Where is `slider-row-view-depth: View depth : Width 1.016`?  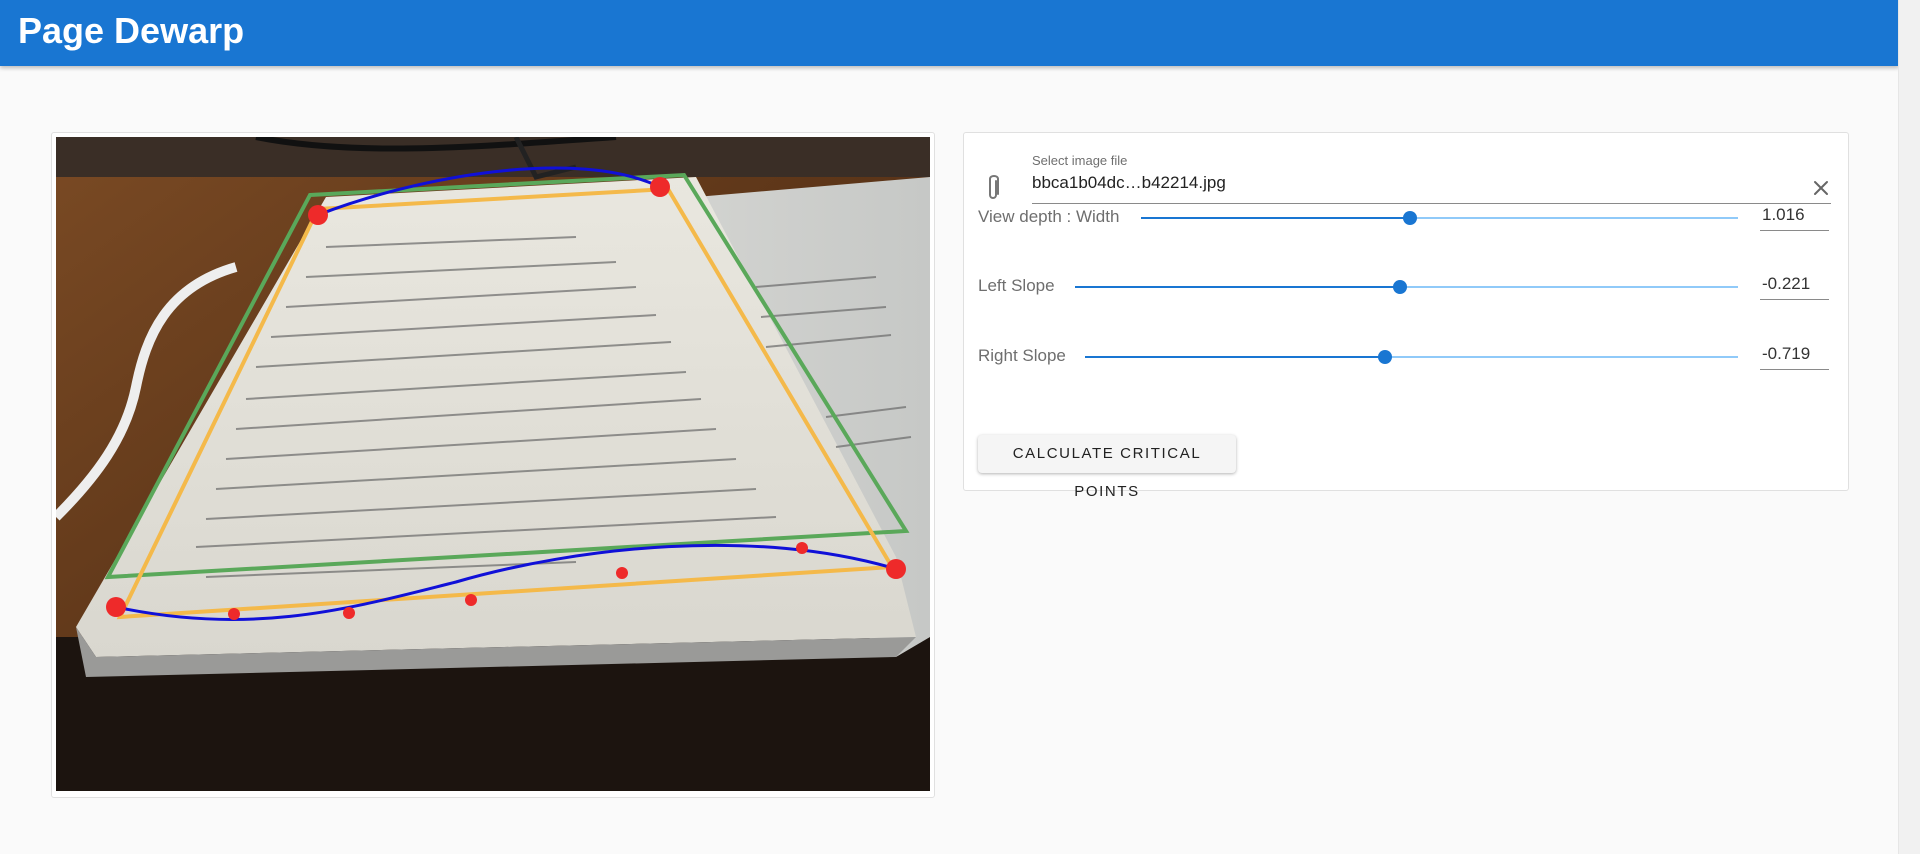 slider-row-view-depth: View depth : Width 1.016 is located at coordinates (1405, 218).